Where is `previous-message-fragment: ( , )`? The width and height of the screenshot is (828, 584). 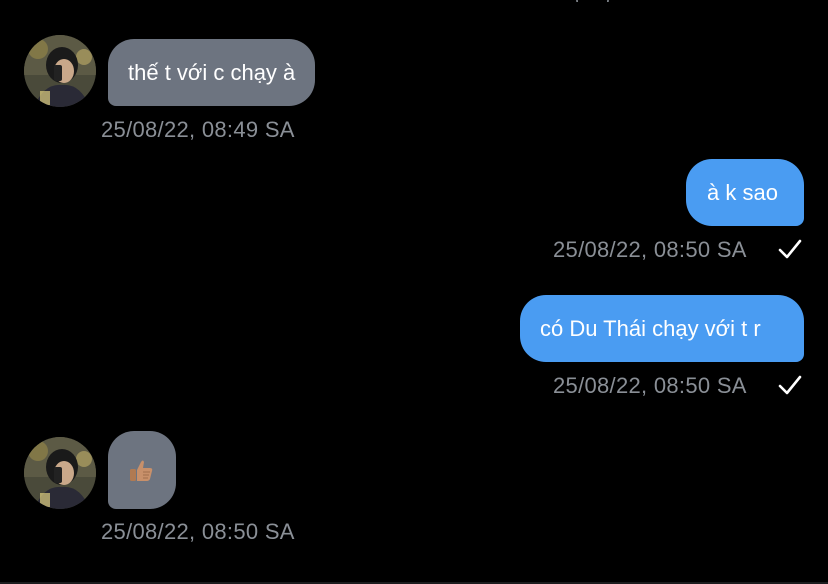 previous-message-fragment: ( , ) is located at coordinates (620, 1).